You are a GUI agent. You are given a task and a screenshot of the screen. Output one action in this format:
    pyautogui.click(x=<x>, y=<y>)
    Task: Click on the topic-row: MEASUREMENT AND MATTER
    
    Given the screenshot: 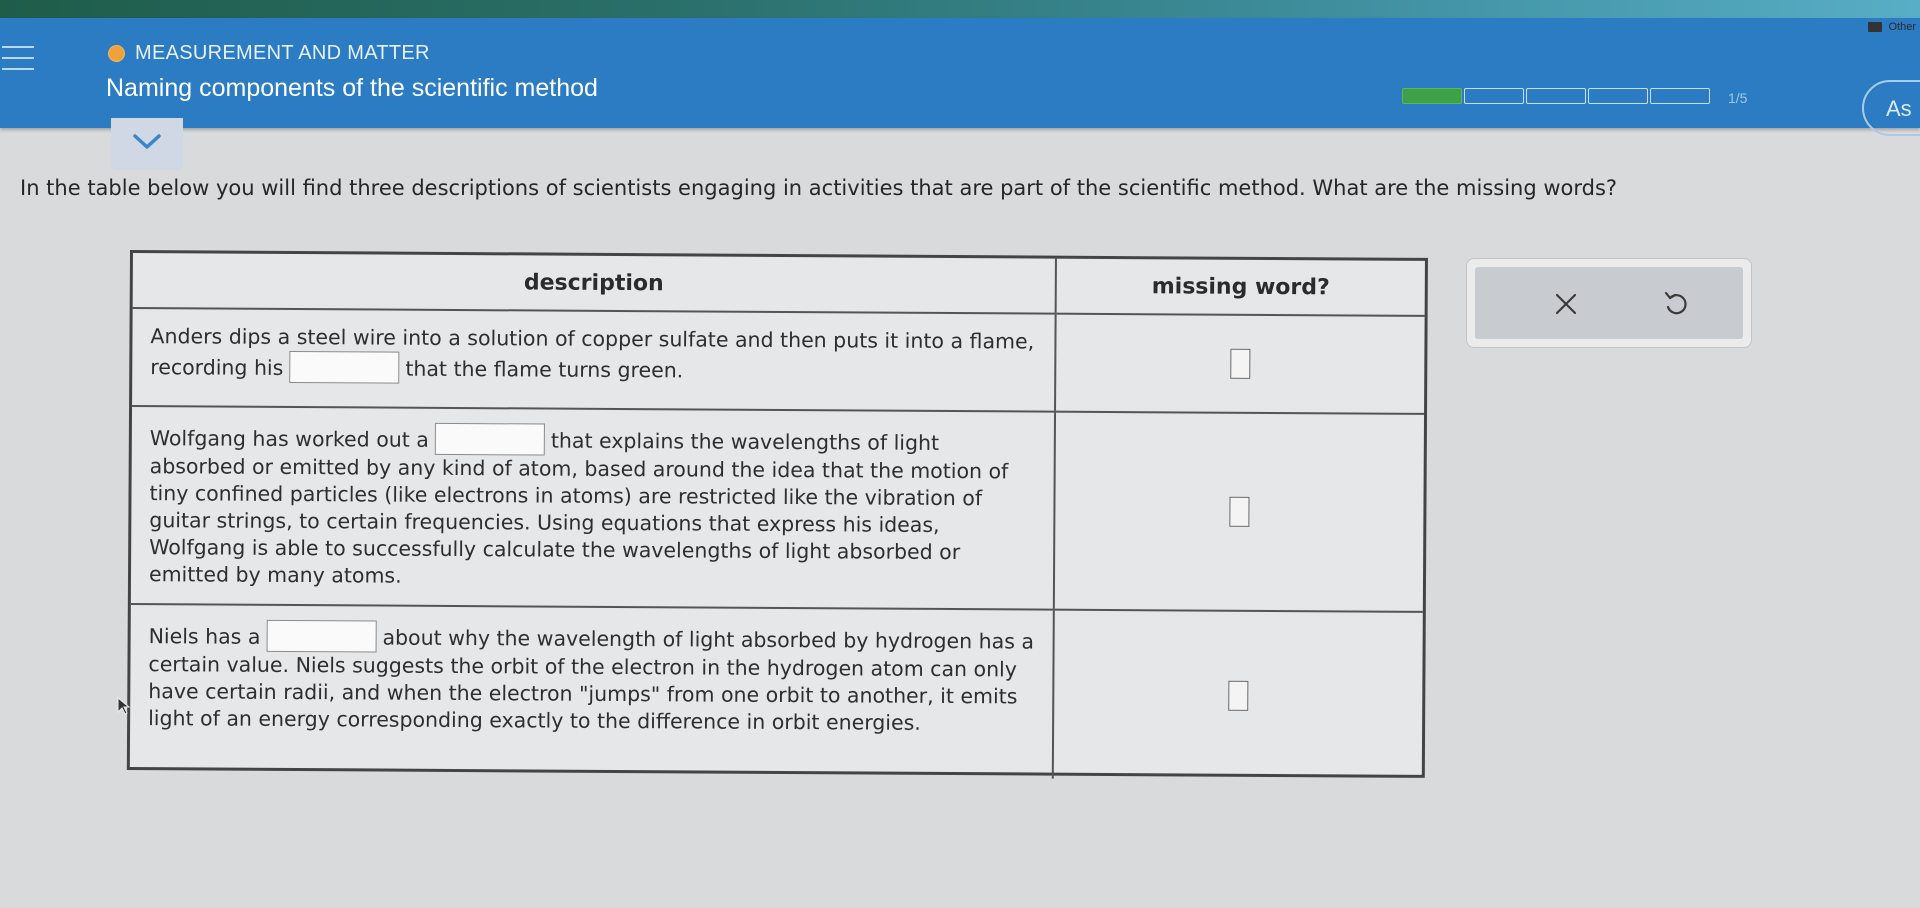 What is the action you would take?
    pyautogui.click(x=269, y=53)
    